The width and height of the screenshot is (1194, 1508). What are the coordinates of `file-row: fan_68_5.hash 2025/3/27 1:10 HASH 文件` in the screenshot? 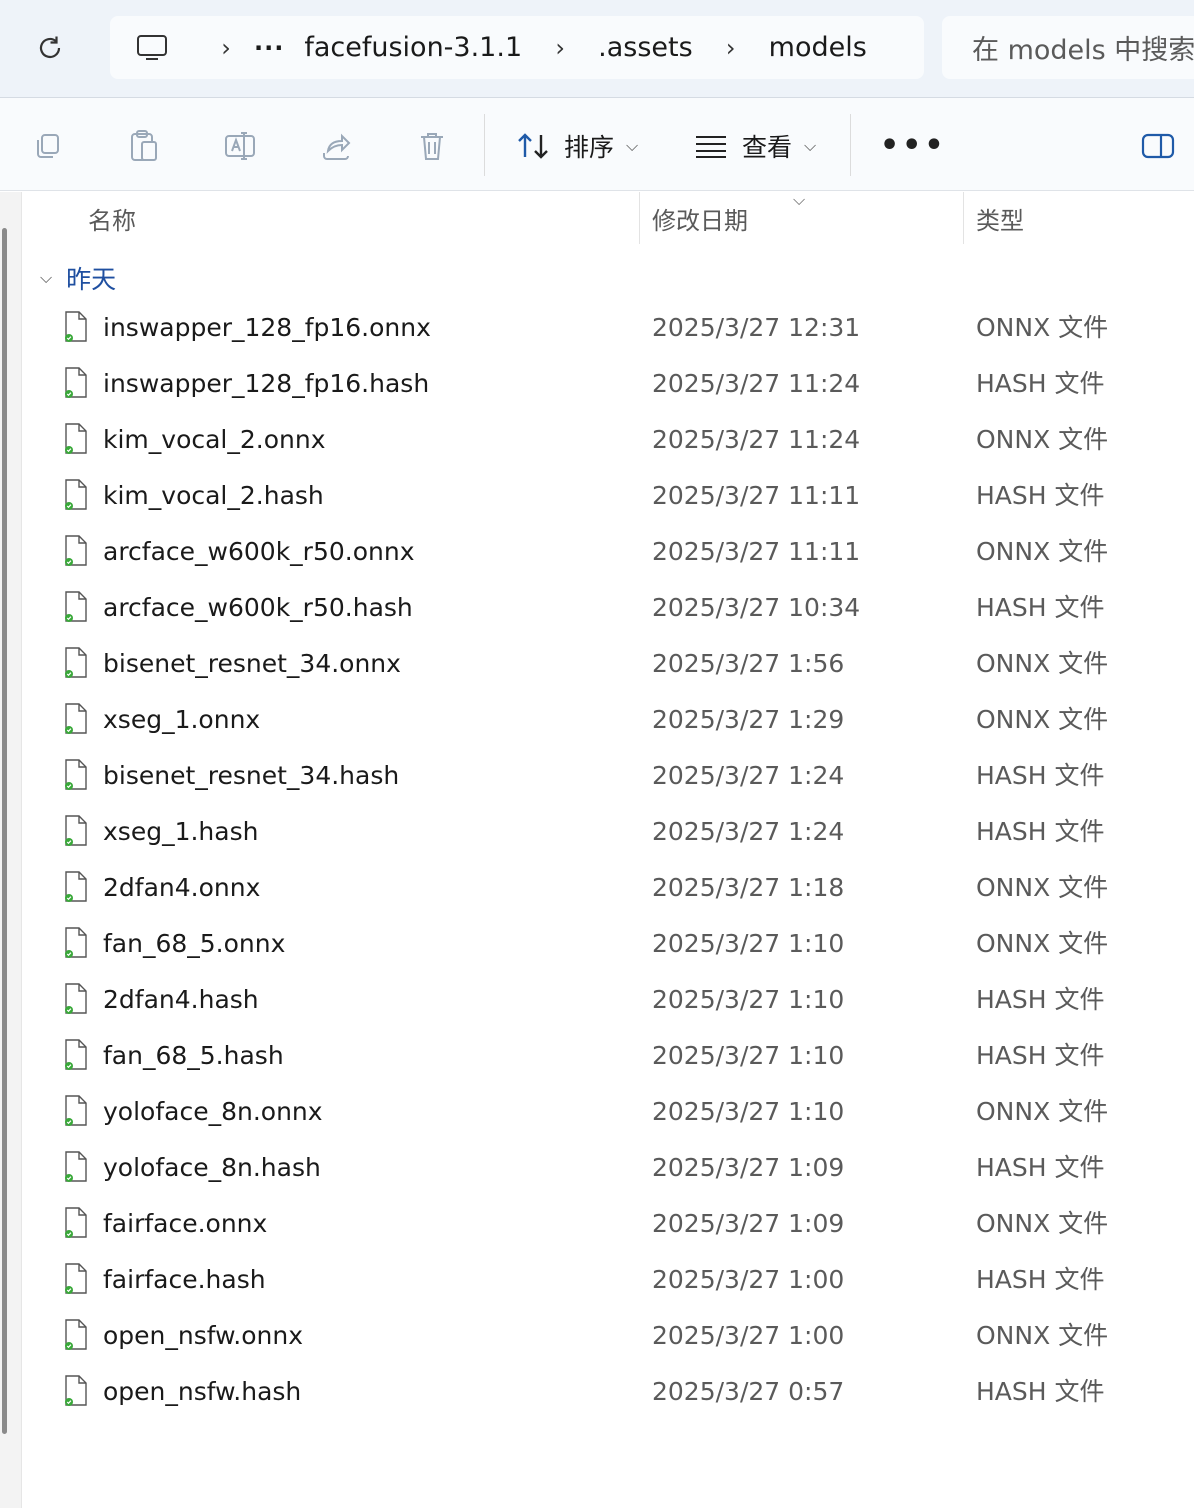 It's located at (608, 1056).